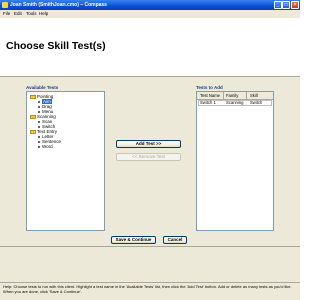  I want to click on menu-edit: Edit, so click(18, 14).